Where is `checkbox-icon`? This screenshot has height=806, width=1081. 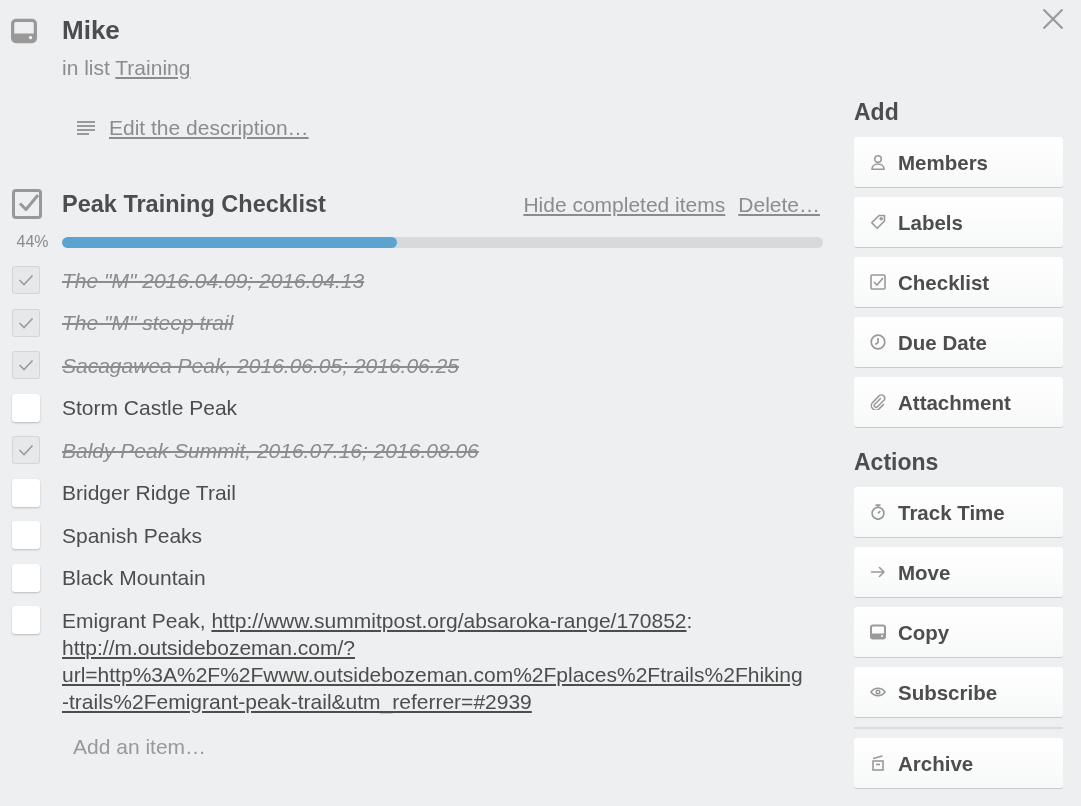 checkbox-icon is located at coordinates (878, 282).